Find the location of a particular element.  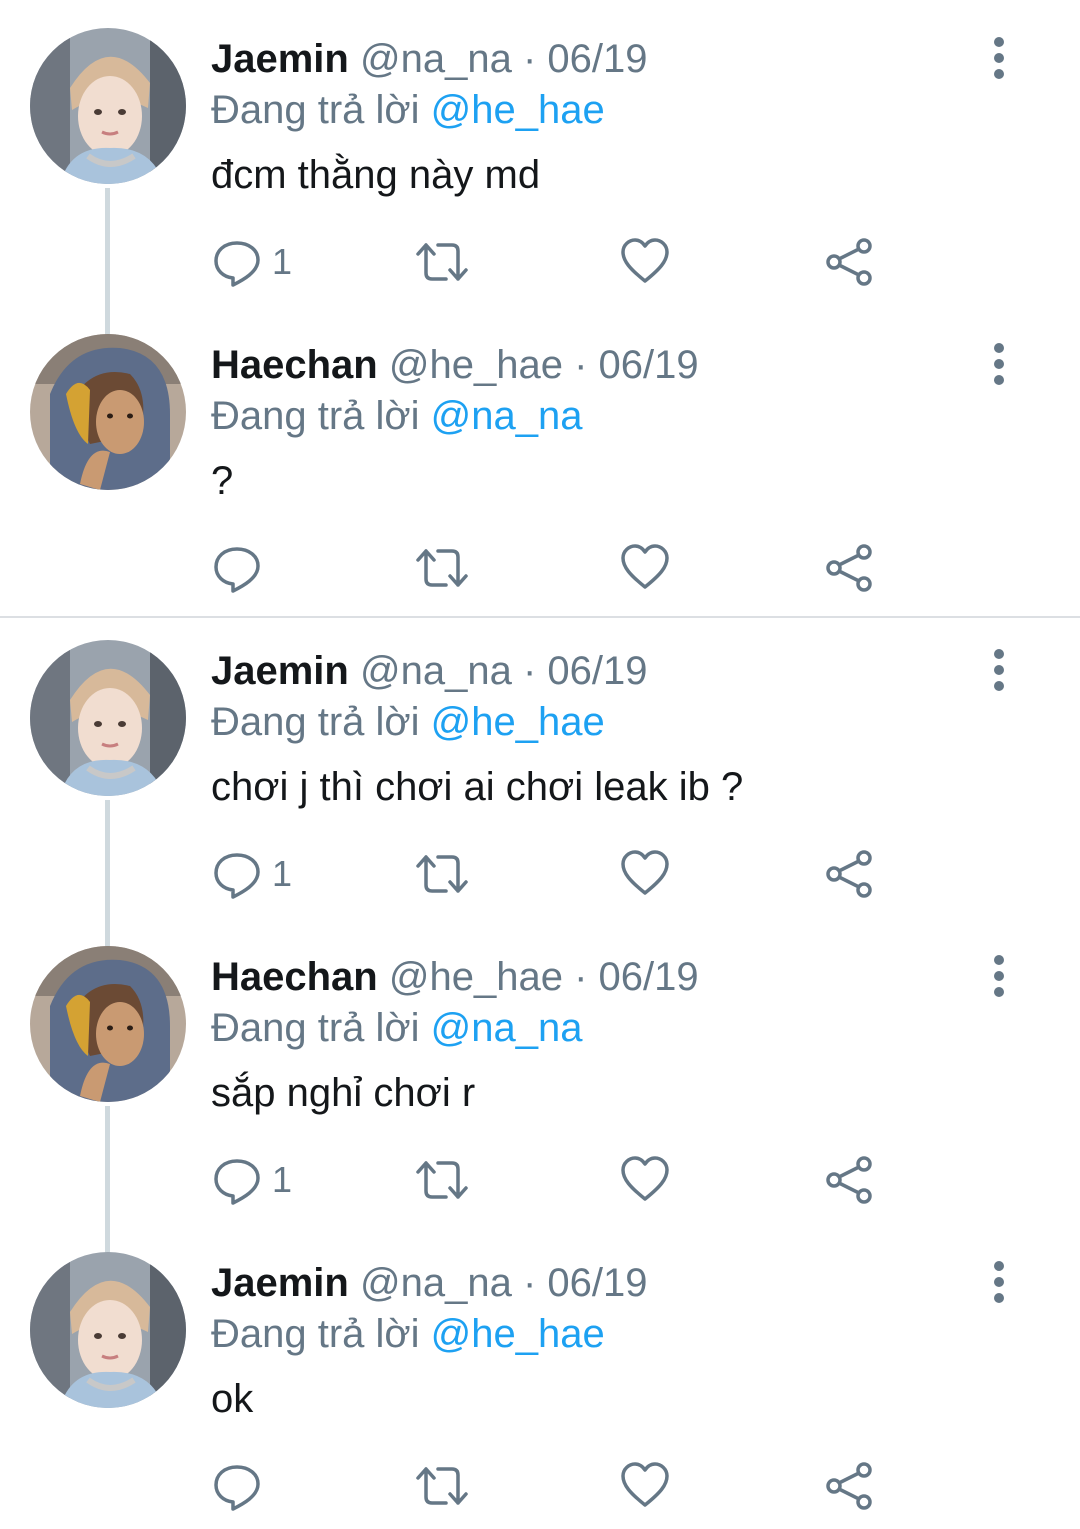

tweet-header: Haechan @he_hae · 06/19 is located at coordinates (455, 365).